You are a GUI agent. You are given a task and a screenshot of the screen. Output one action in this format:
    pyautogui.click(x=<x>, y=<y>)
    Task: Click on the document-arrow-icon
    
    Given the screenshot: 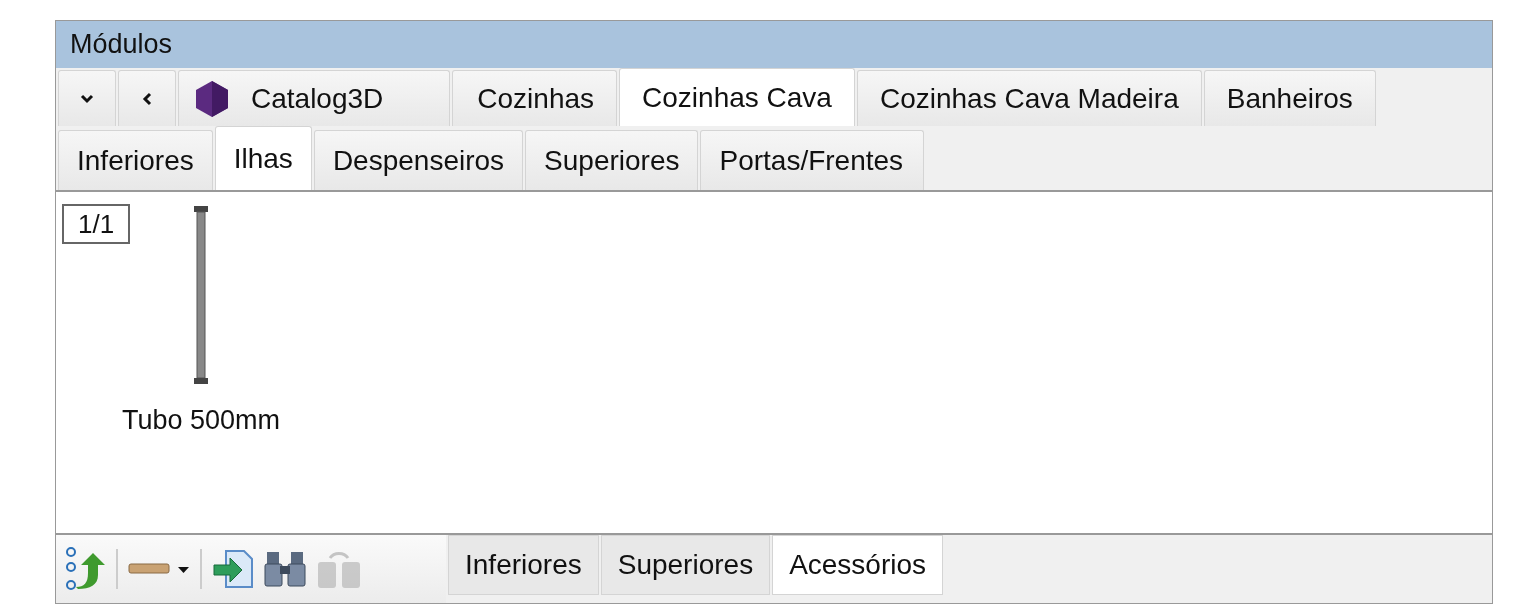 What is the action you would take?
    pyautogui.click(x=233, y=569)
    